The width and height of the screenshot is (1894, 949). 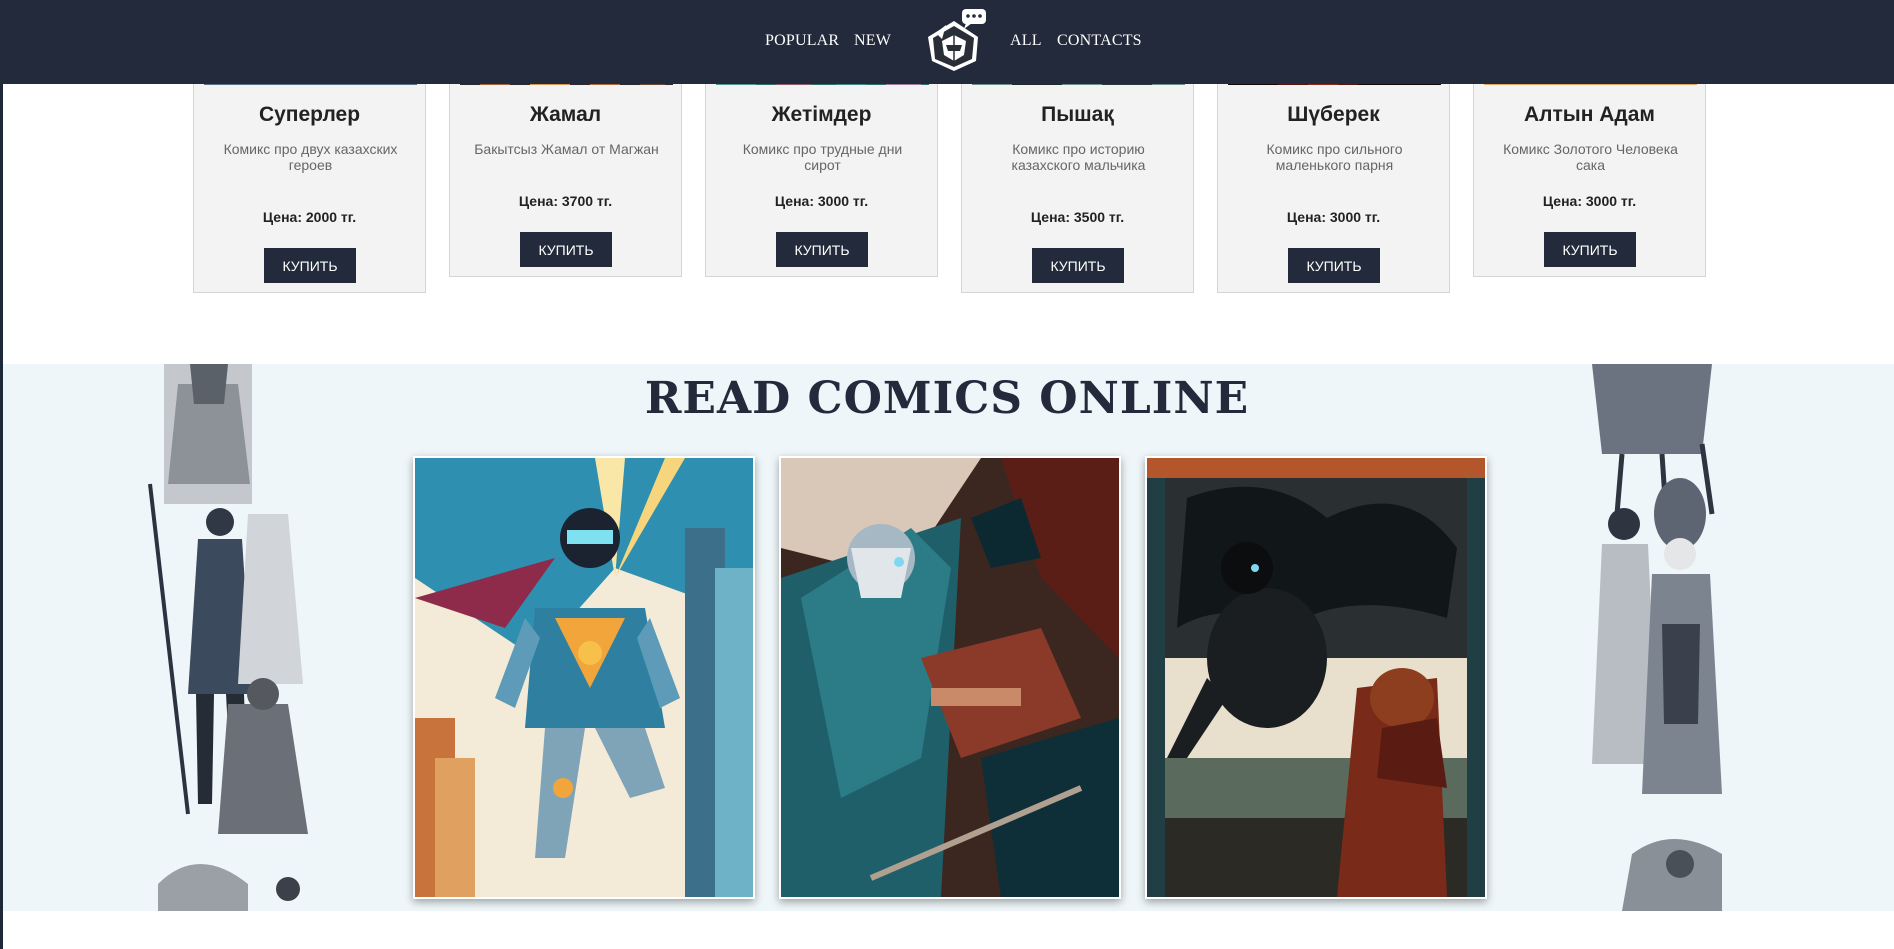 I want to click on product-title: Алтын Адам, so click(x=1589, y=114).